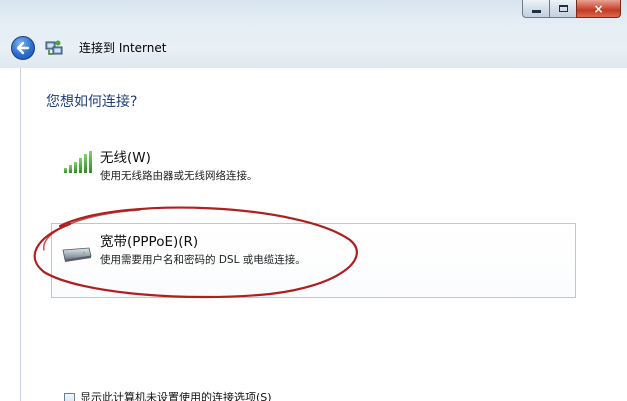  What do you see at coordinates (77, 254) in the screenshot?
I see `broadband-modem-icon` at bounding box center [77, 254].